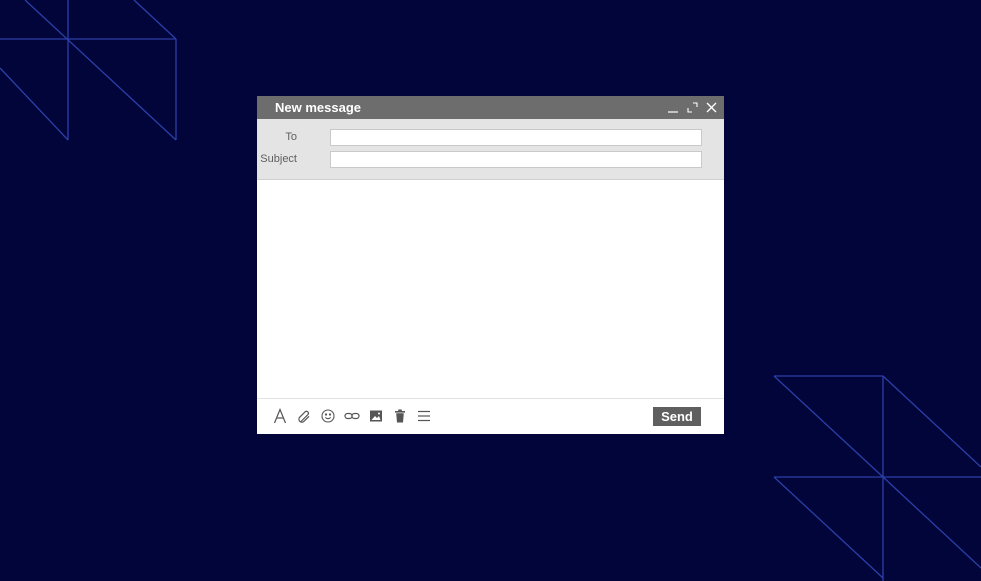 The width and height of the screenshot is (981, 581). What do you see at coordinates (490, 149) in the screenshot?
I see `compose-fields: To Subject` at bounding box center [490, 149].